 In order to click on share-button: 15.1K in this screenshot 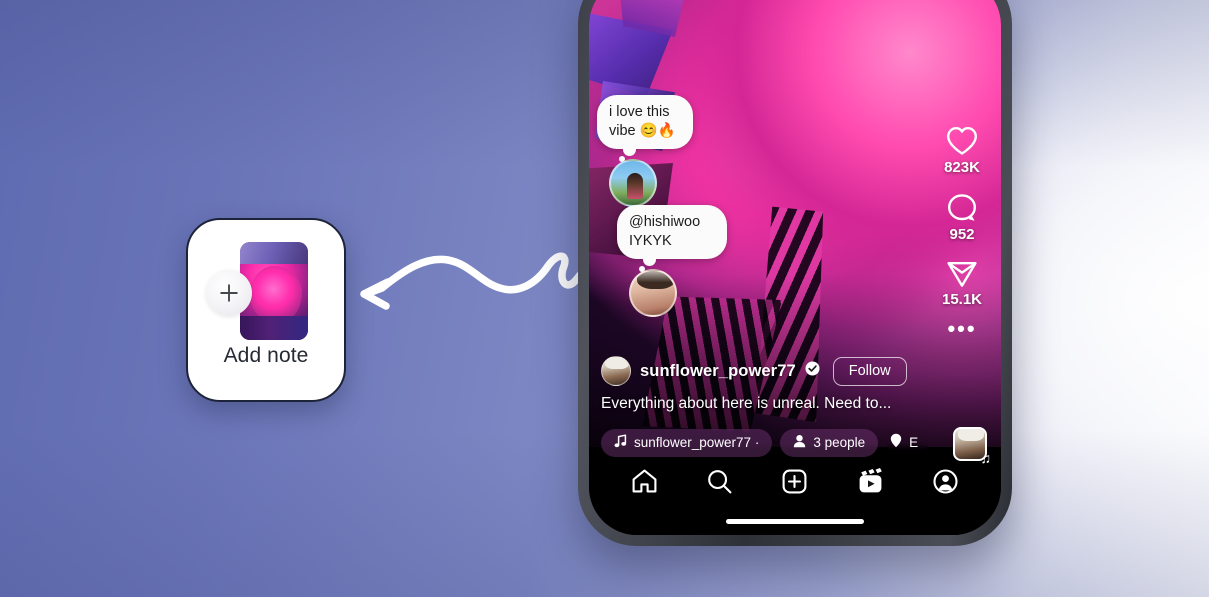, I will do `click(962, 283)`.